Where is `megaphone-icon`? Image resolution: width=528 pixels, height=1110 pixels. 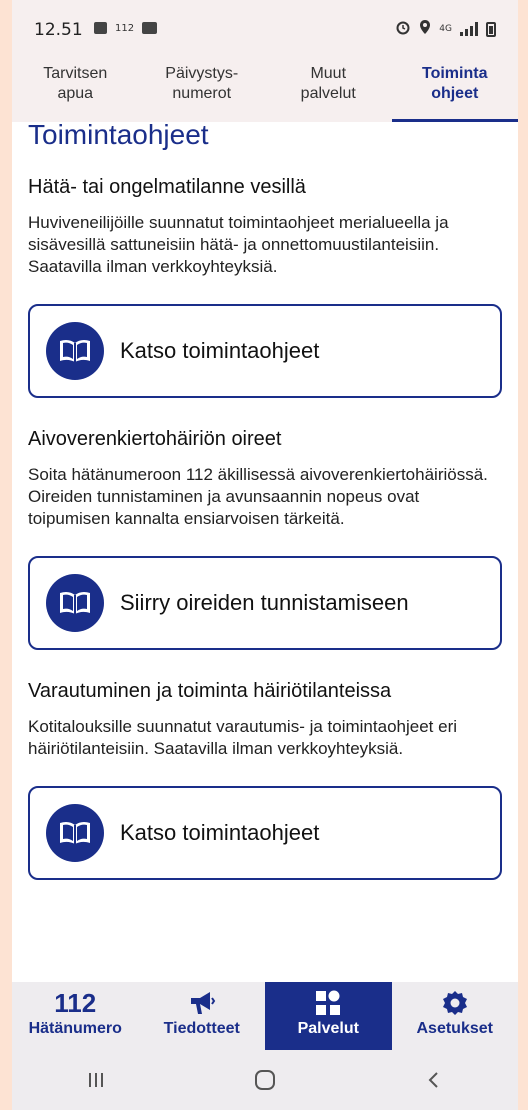
megaphone-icon is located at coordinates (202, 1000).